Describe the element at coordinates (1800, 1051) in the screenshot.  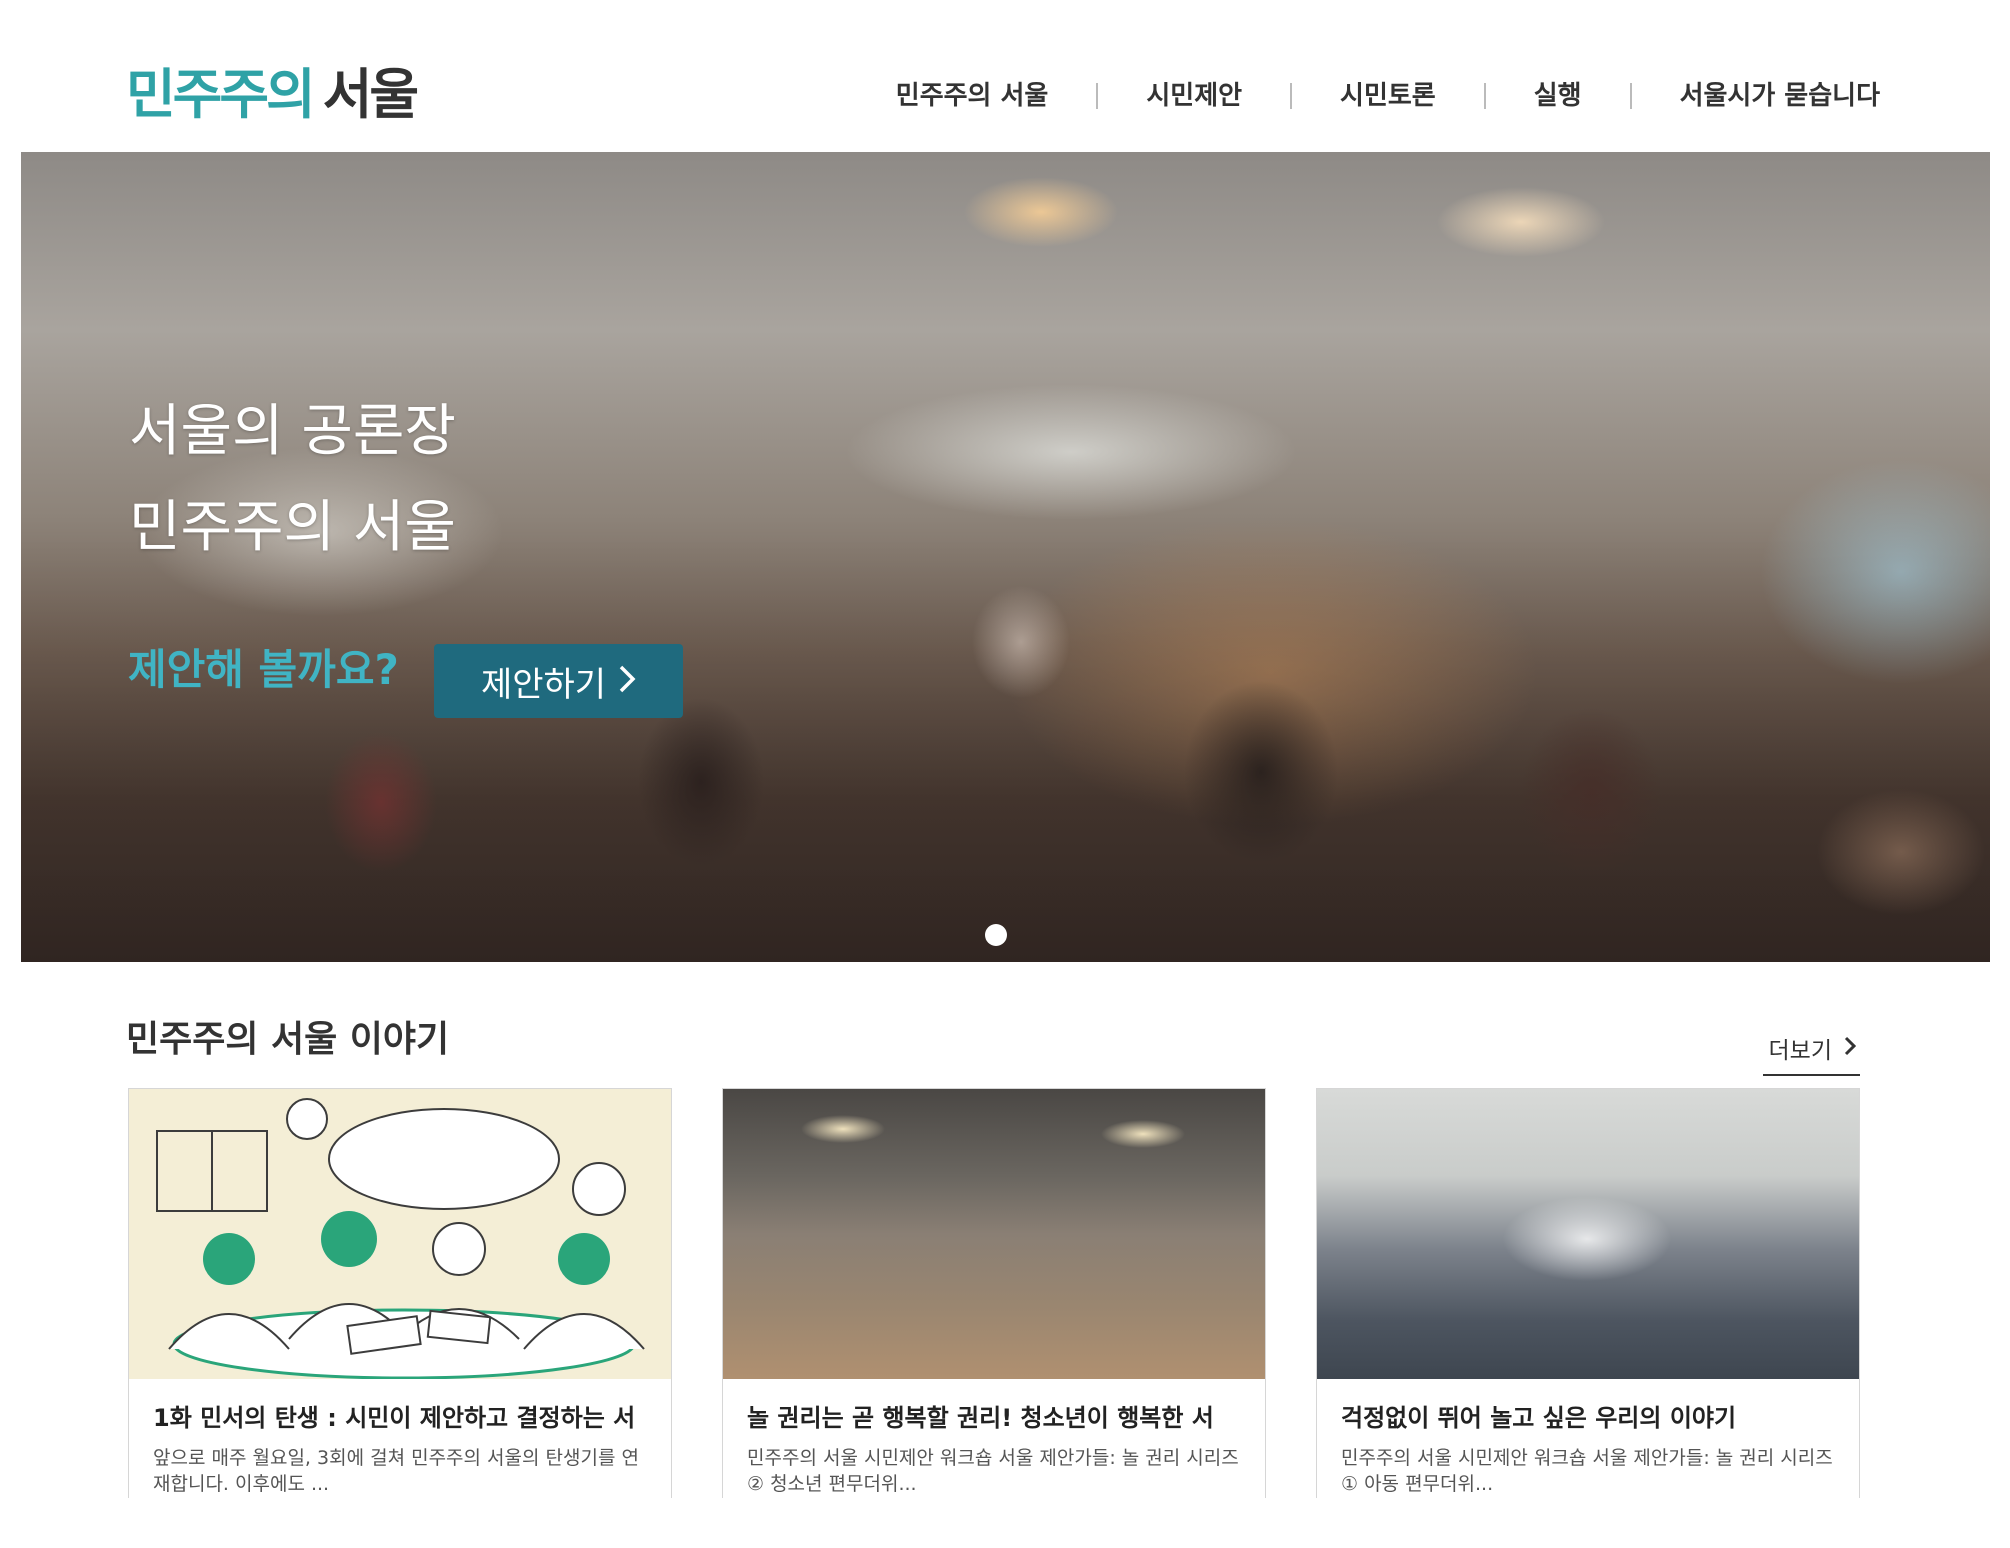
I see `more-link-label: 더보기` at that location.